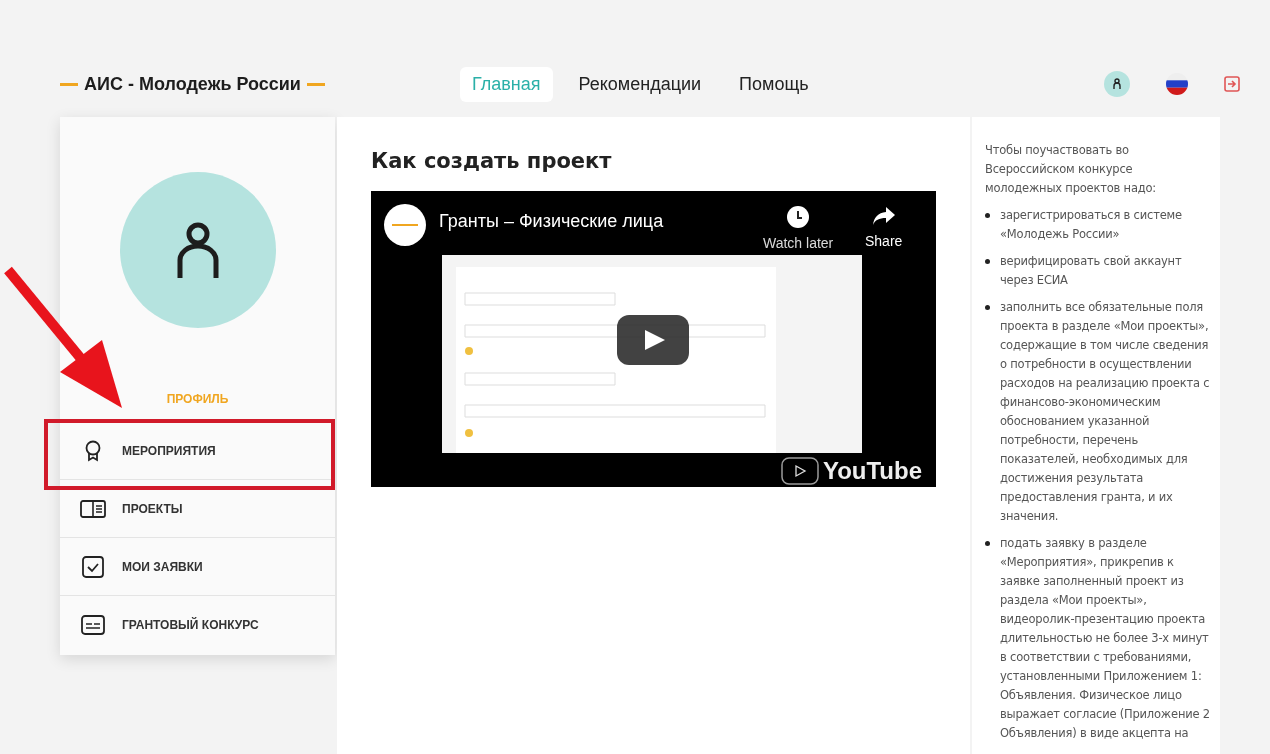 The image size is (1270, 754). What do you see at coordinates (551, 221) in the screenshot?
I see `video-title: Гранты – Физические лица` at bounding box center [551, 221].